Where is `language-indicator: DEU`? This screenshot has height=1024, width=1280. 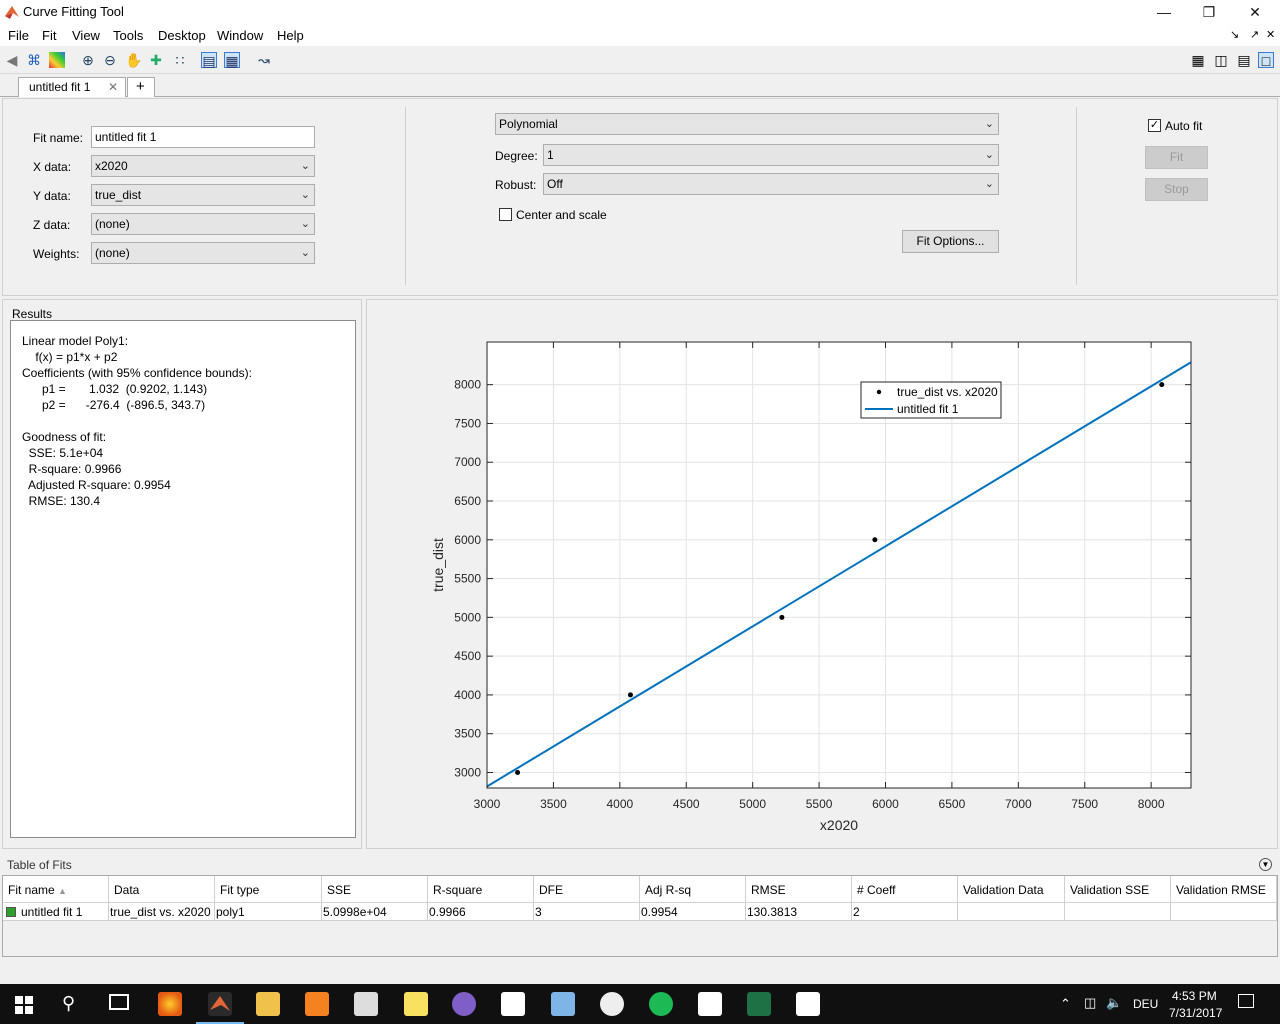 language-indicator: DEU is located at coordinates (1145, 1004).